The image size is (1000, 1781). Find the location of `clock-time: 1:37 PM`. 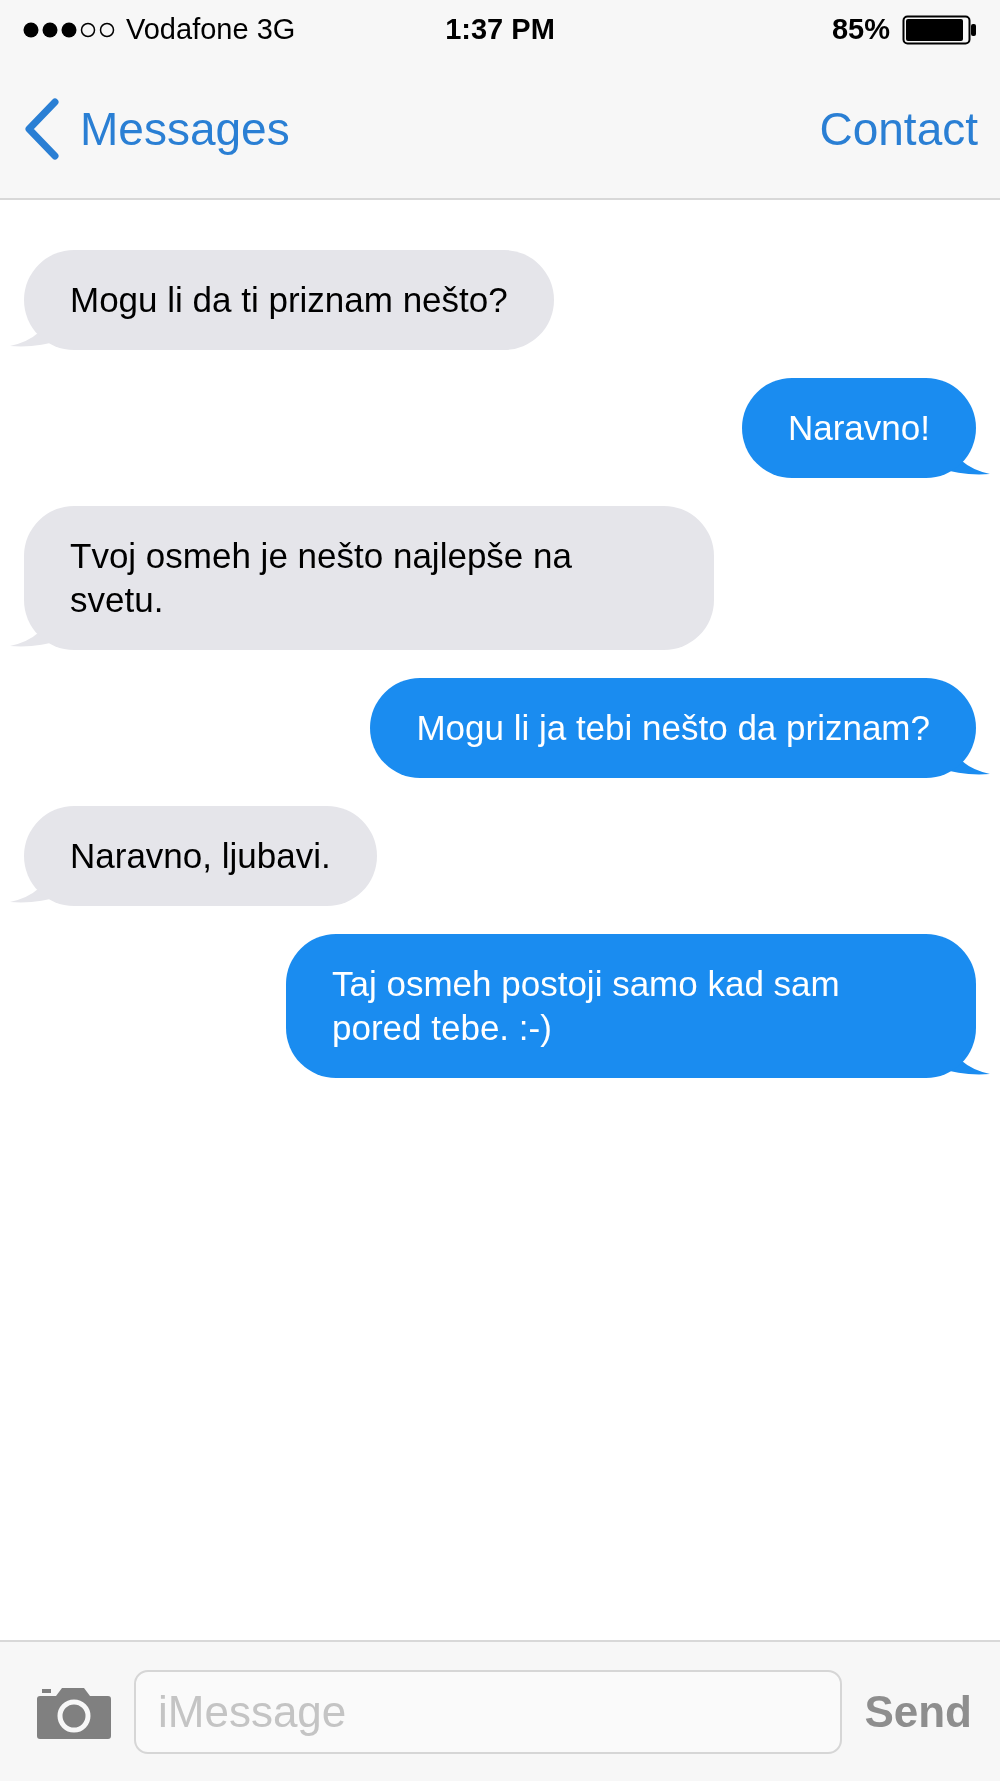

clock-time: 1:37 PM is located at coordinates (500, 30).